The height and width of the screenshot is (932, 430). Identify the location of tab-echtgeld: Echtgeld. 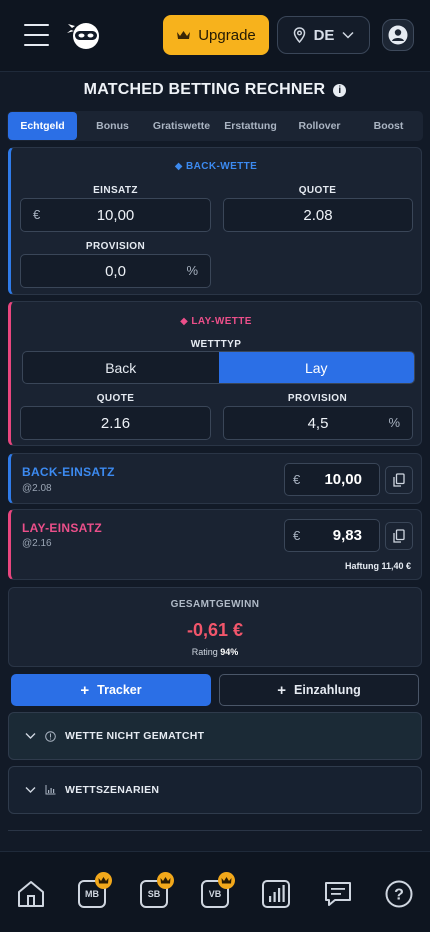
(42, 126).